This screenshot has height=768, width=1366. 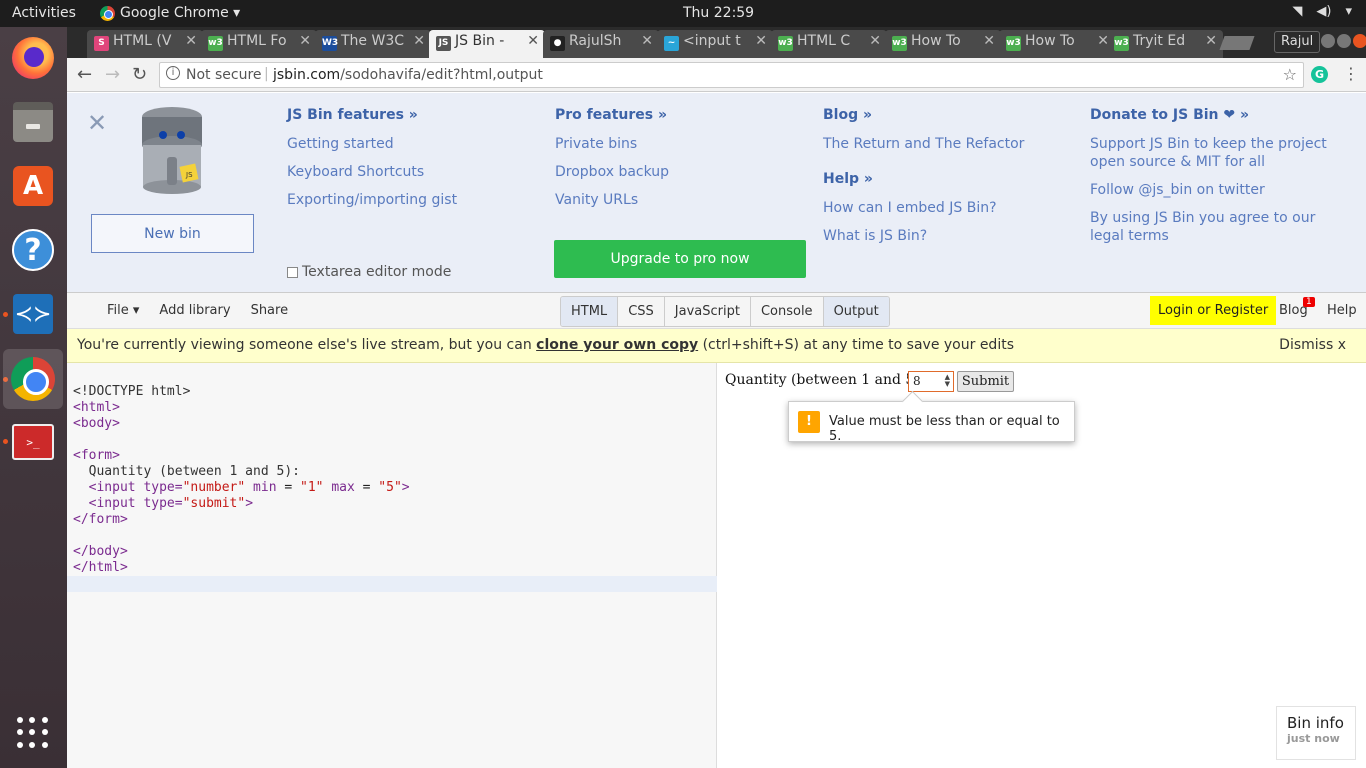 What do you see at coordinates (641, 311) in the screenshot?
I see `tab-css: CSS` at bounding box center [641, 311].